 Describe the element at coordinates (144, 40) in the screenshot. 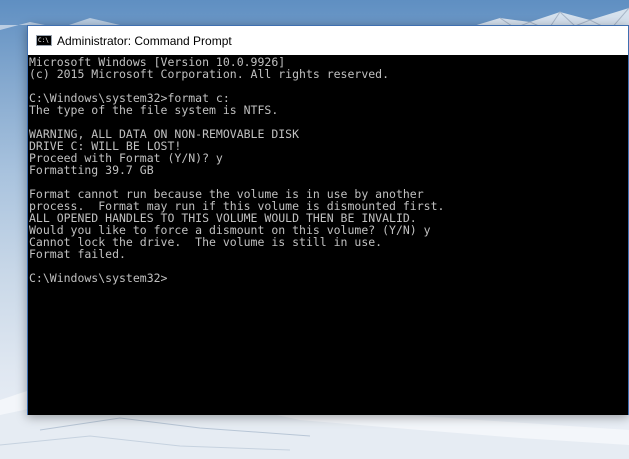

I see `window-title: Administrator: Command Prompt` at that location.